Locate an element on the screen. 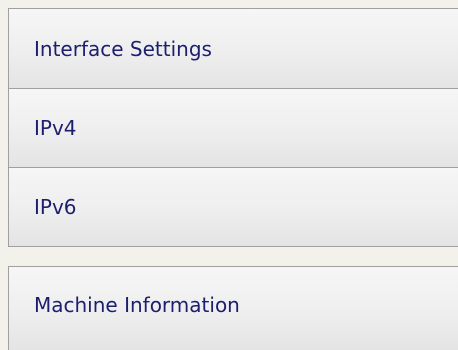 This screenshot has height=350, width=458. menu-item-label: IPv6 is located at coordinates (55, 207).